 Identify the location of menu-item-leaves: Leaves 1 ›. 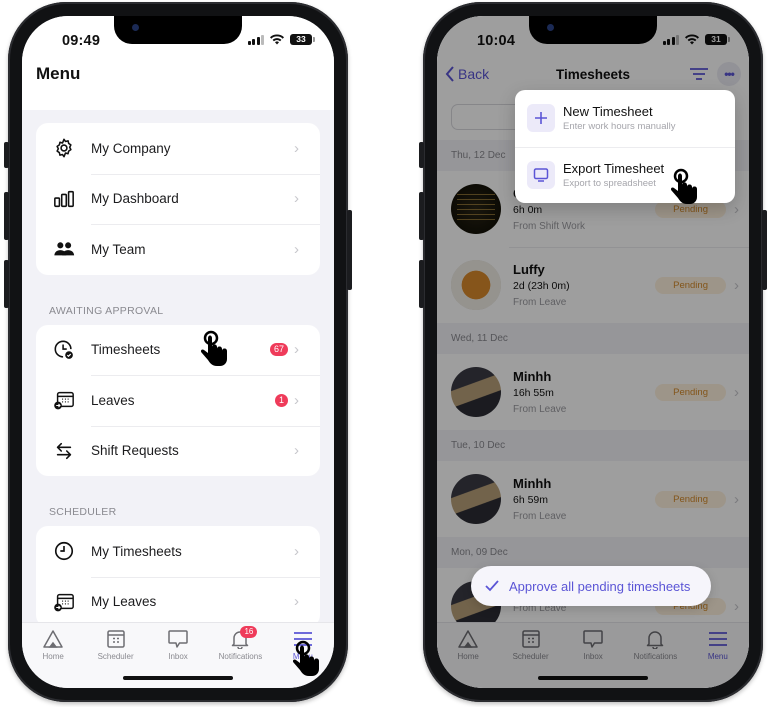
(178, 400).